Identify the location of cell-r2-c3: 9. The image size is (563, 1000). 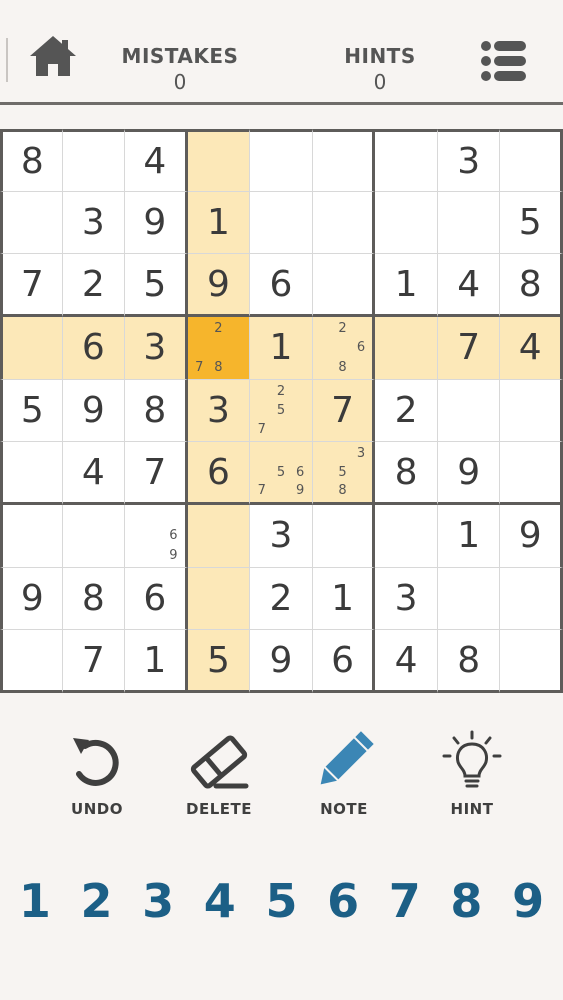
(156, 223).